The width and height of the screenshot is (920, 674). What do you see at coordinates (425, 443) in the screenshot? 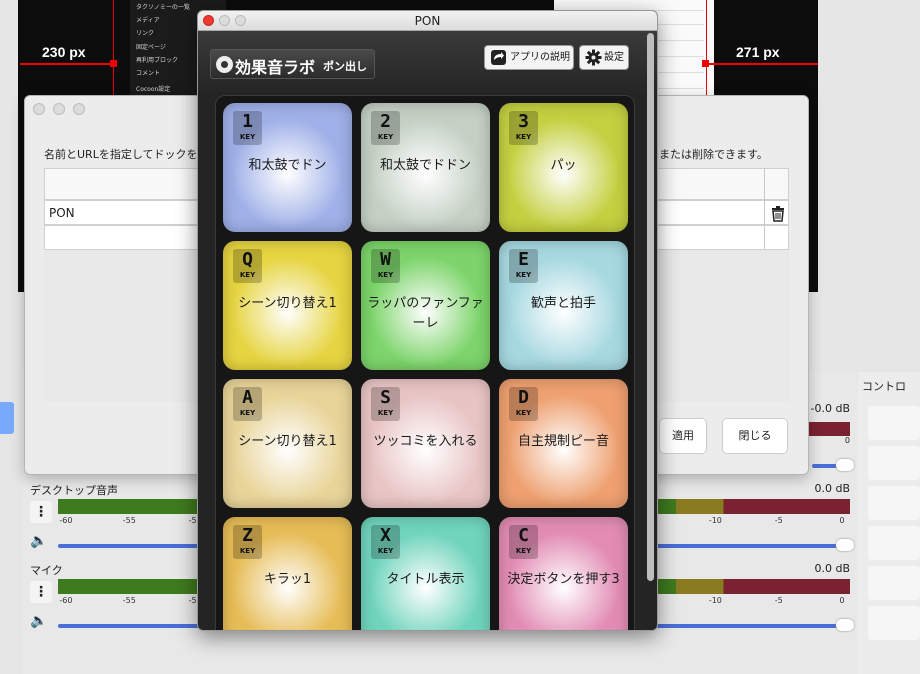
I see `sound-pad: S KEY ツッコミを入れる` at bounding box center [425, 443].